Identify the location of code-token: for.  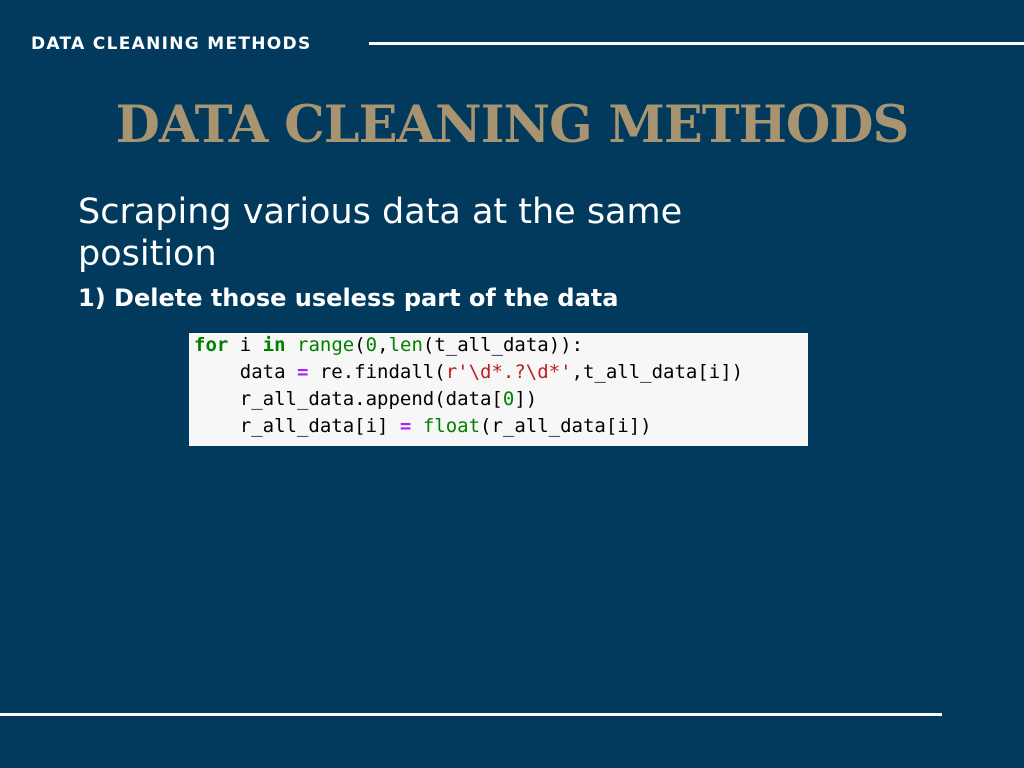
(211, 345).